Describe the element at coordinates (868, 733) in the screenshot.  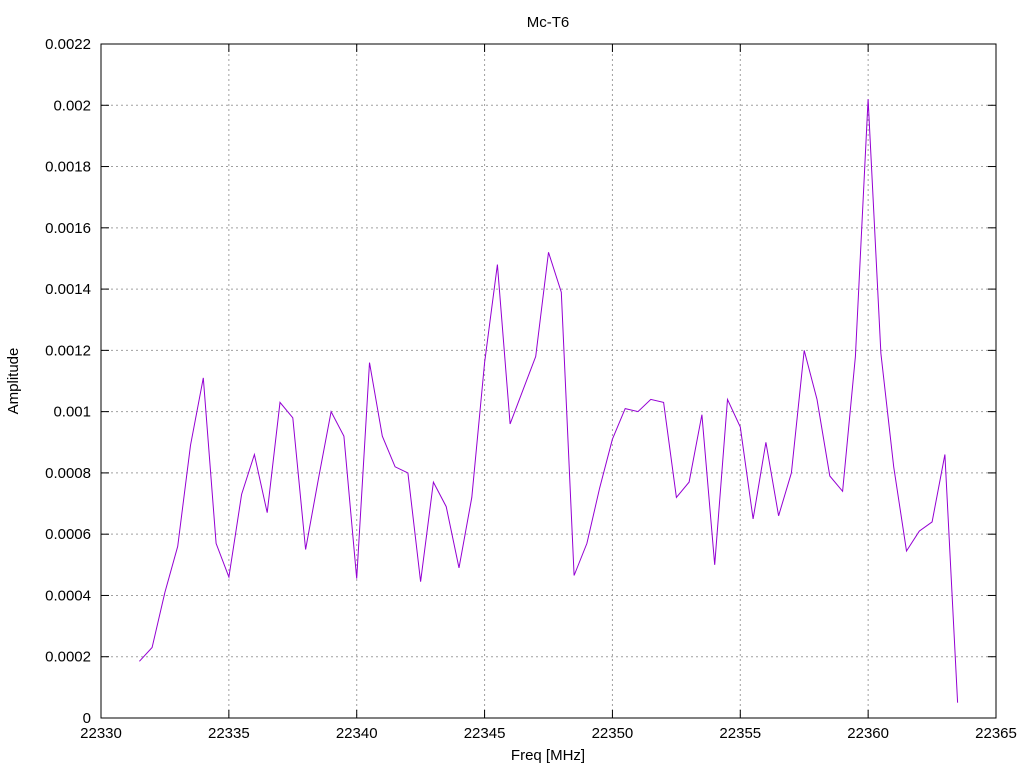
I see `x-tick-label: 22360` at that location.